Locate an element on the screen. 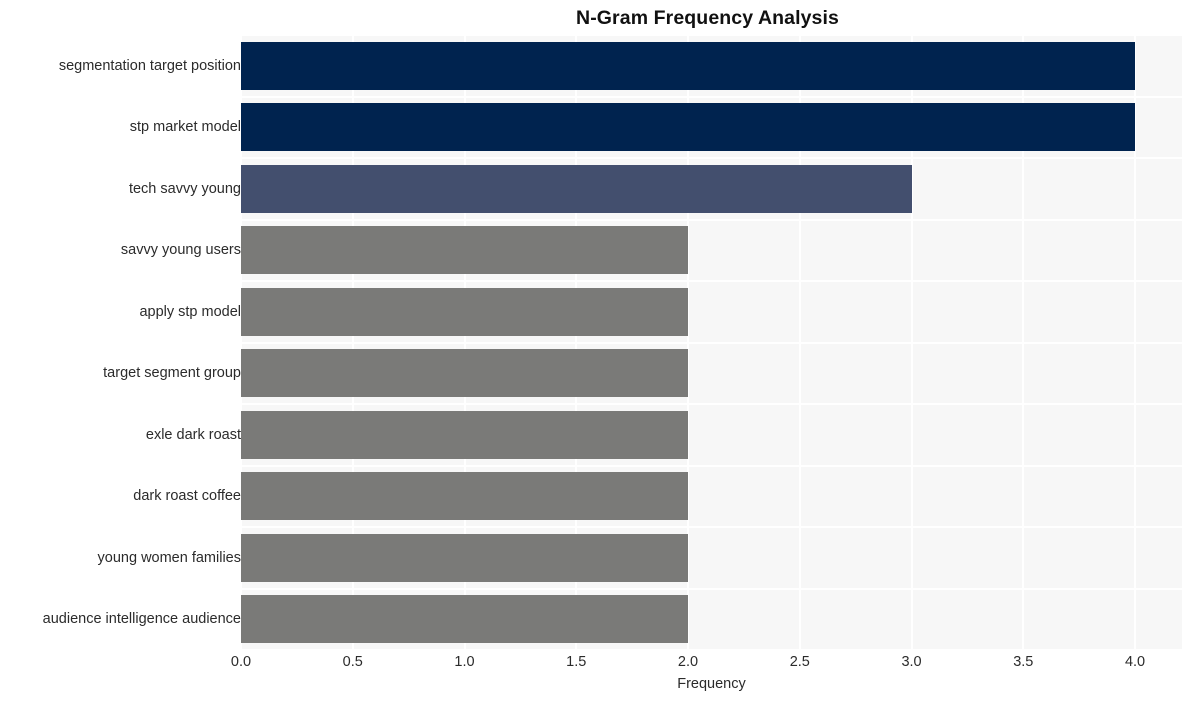 The height and width of the screenshot is (701, 1182). x-axis-tick-label: 0.0 is located at coordinates (241, 662).